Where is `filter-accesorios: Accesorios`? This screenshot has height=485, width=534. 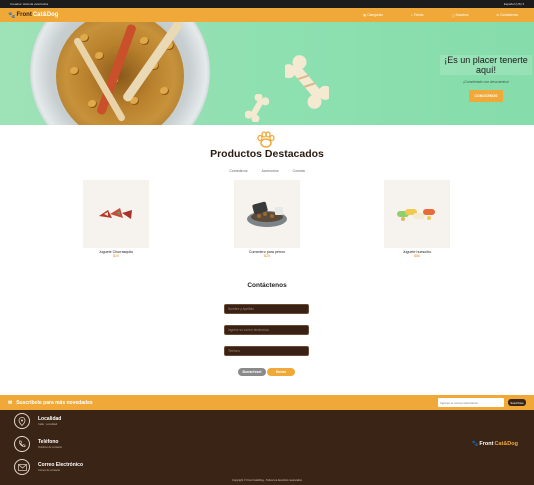 filter-accesorios: Accesorios is located at coordinates (269, 171).